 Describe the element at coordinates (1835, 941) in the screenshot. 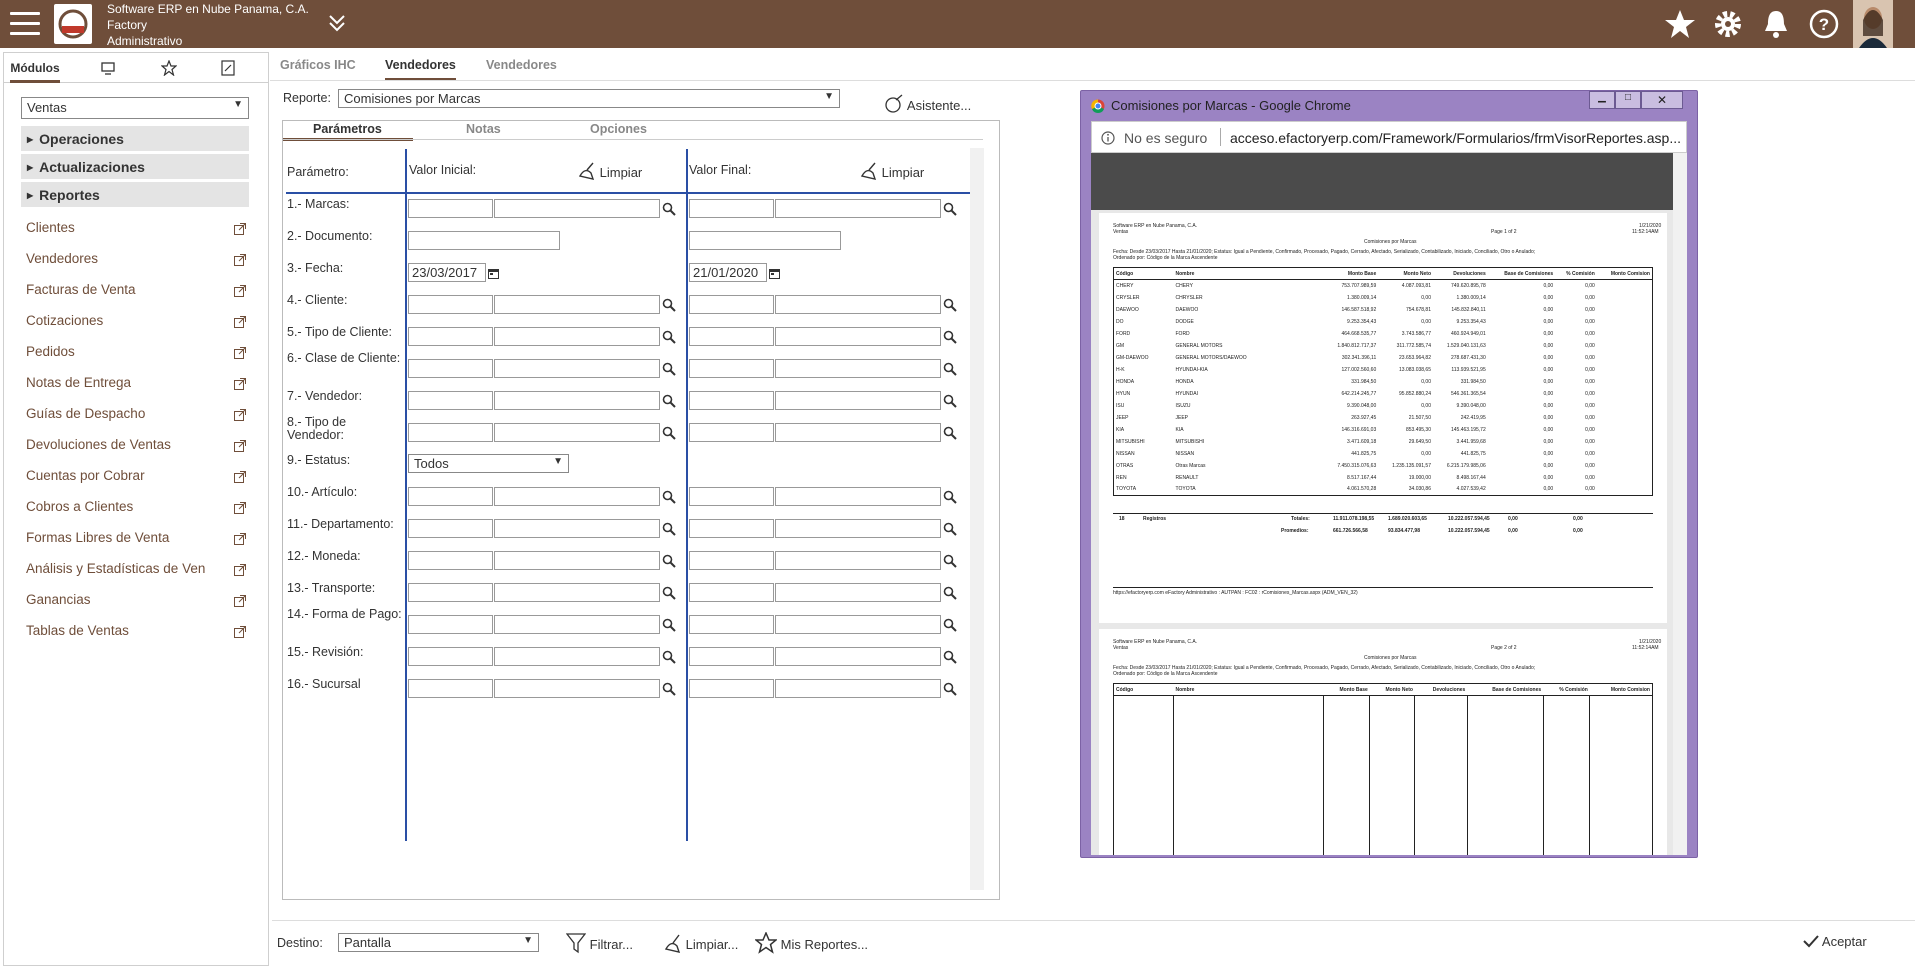

I see `accept-button: Aceptar` at that location.